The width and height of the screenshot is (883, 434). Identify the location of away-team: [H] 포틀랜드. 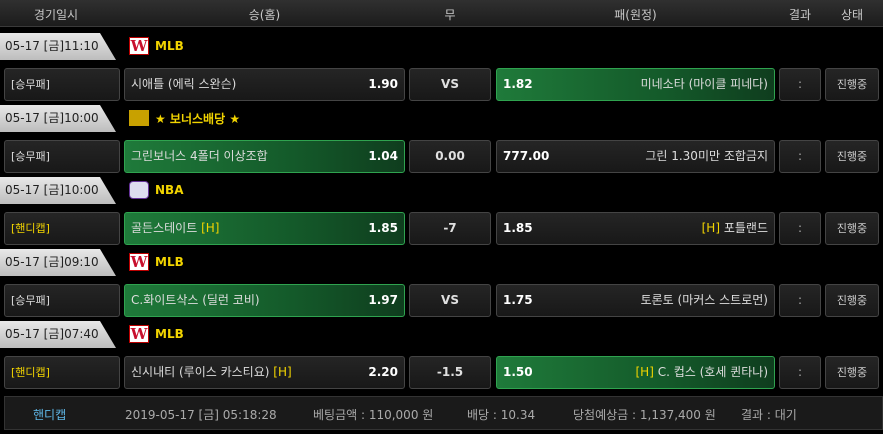
(735, 228).